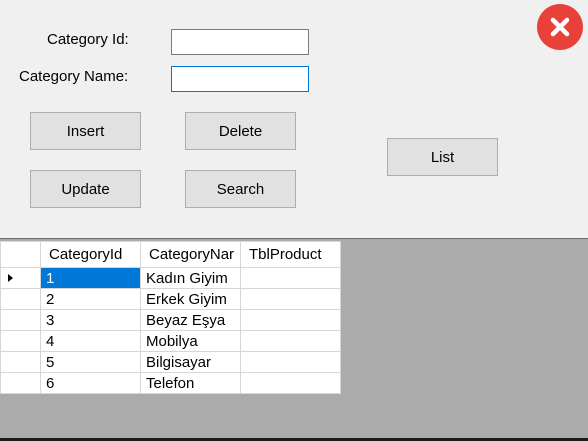 Image resolution: width=588 pixels, height=441 pixels. What do you see at coordinates (190, 254) in the screenshot?
I see `column-header-categoryname: CategoryNar` at bounding box center [190, 254].